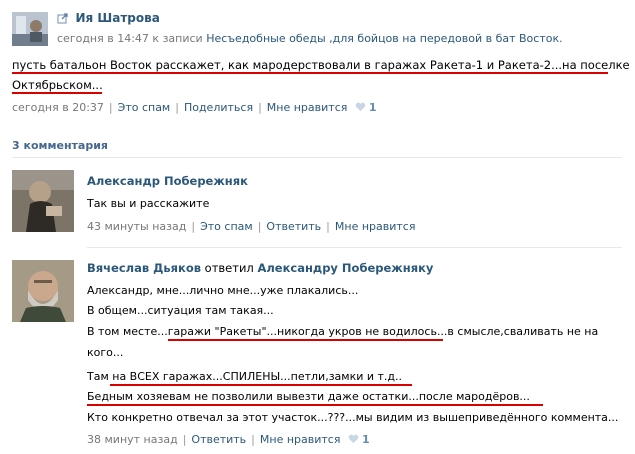 The width and height of the screenshot is (635, 454). I want to click on comment-author-name: Александр Побережняк, so click(167, 181).